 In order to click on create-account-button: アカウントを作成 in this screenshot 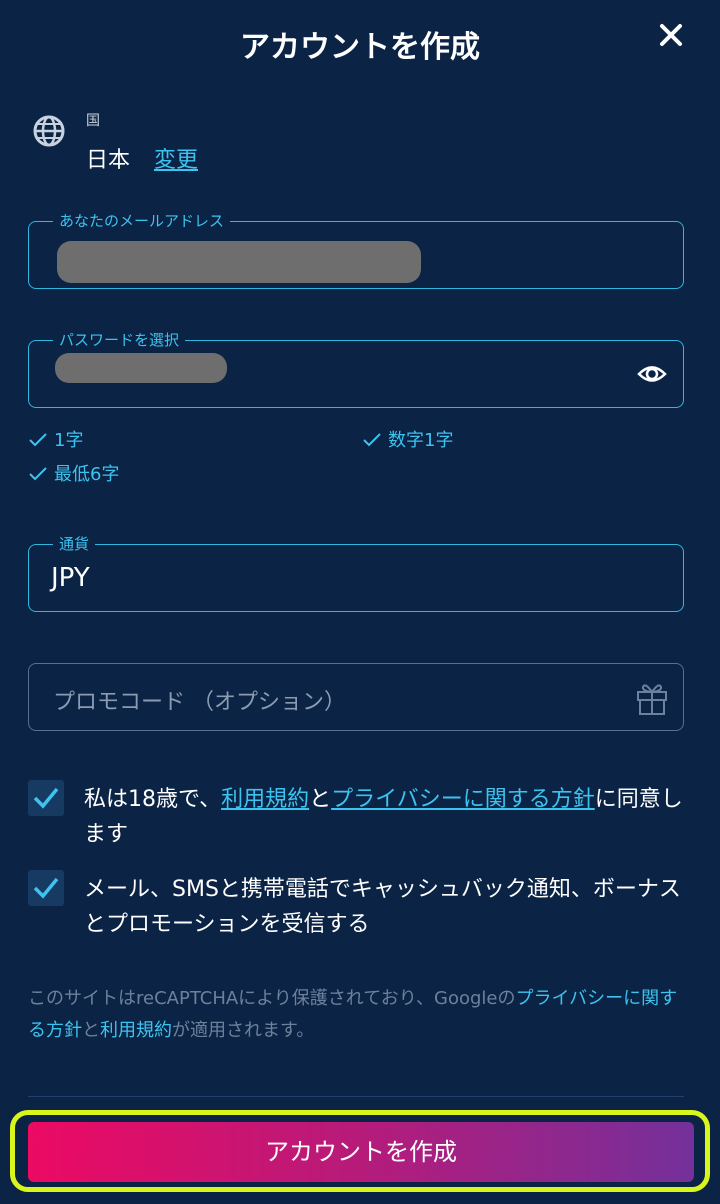, I will do `click(361, 1152)`.